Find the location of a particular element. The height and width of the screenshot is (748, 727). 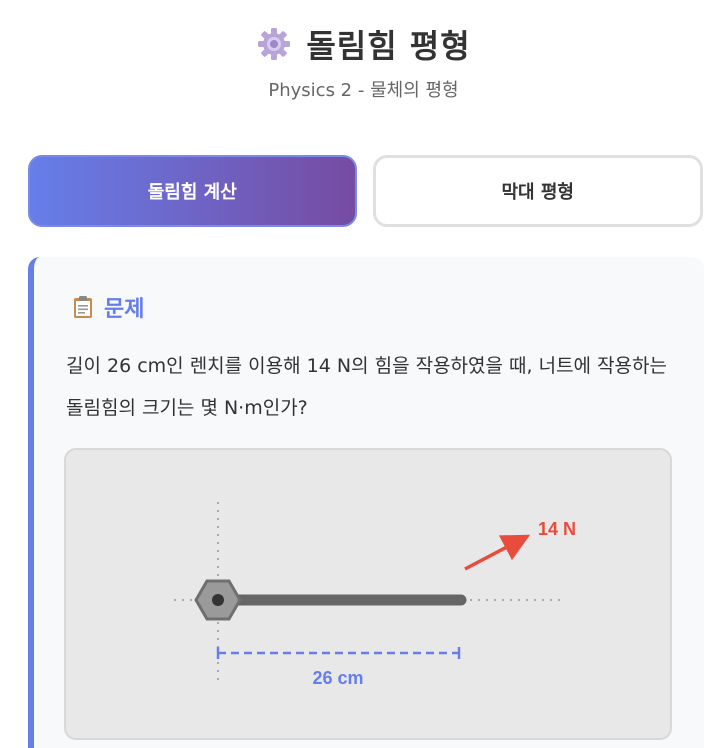

problem-heading-text: 문제 is located at coordinates (124, 309).